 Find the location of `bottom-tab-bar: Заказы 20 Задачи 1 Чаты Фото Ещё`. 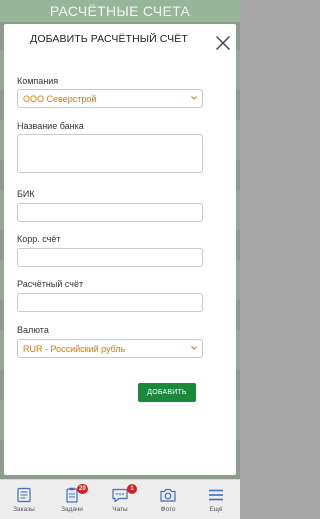

bottom-tab-bar: Заказы 20 Задачи 1 Чаты Фото Ещё is located at coordinates (120, 499).